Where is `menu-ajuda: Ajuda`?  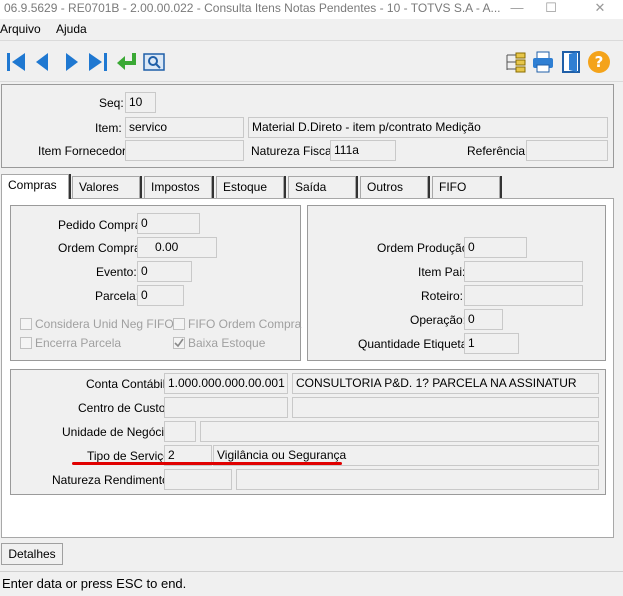
menu-ajuda: Ajuda is located at coordinates (71, 29).